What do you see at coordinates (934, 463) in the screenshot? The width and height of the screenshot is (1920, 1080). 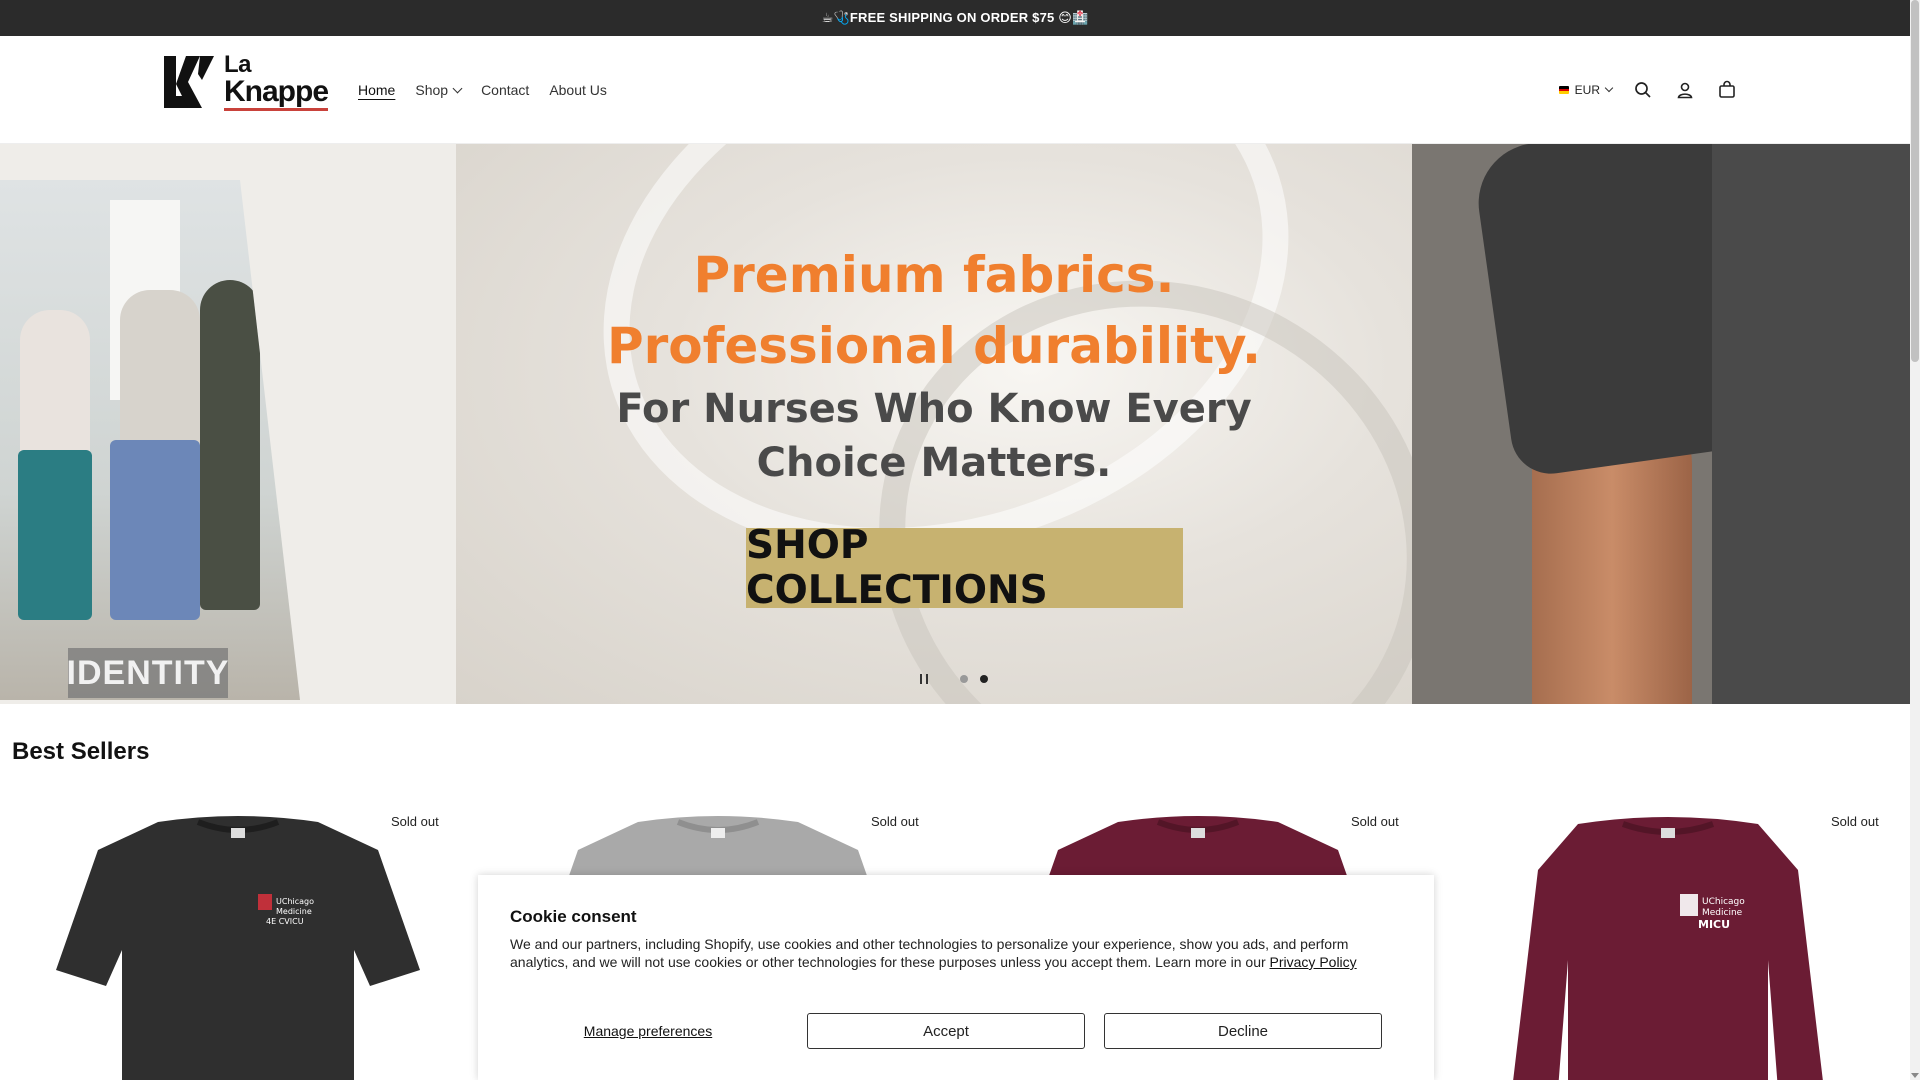 I see `hero-sub-line2: Choice Matters.` at bounding box center [934, 463].